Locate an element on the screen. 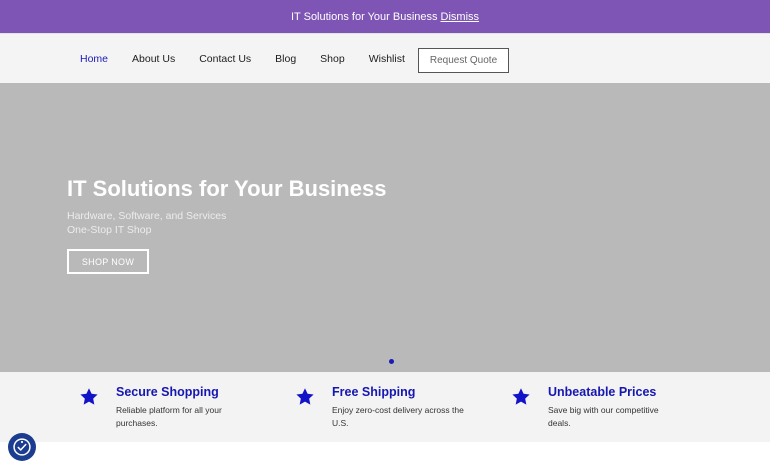 This screenshot has width=770, height=470. shop-now-button: SHOP NOW is located at coordinates (108, 261).